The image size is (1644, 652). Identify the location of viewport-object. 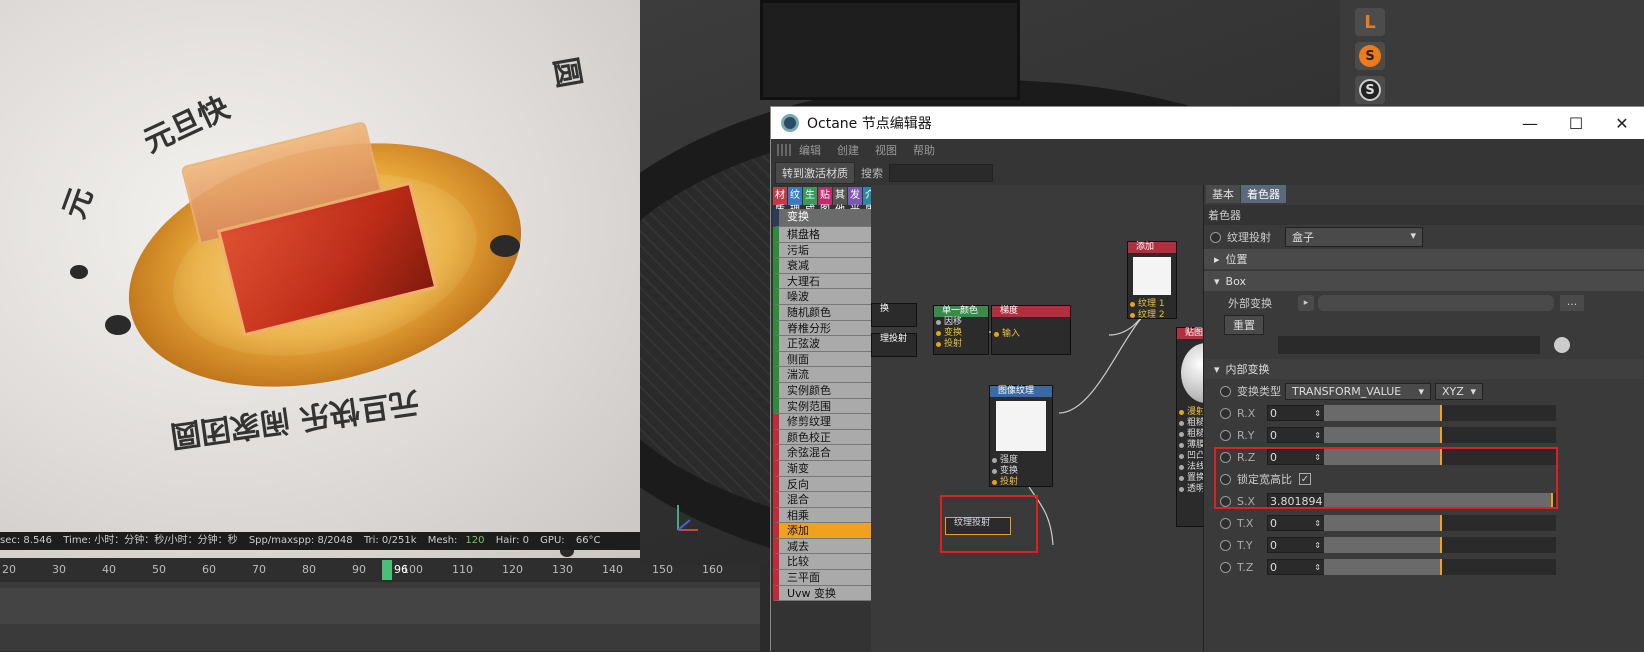
(890, 50).